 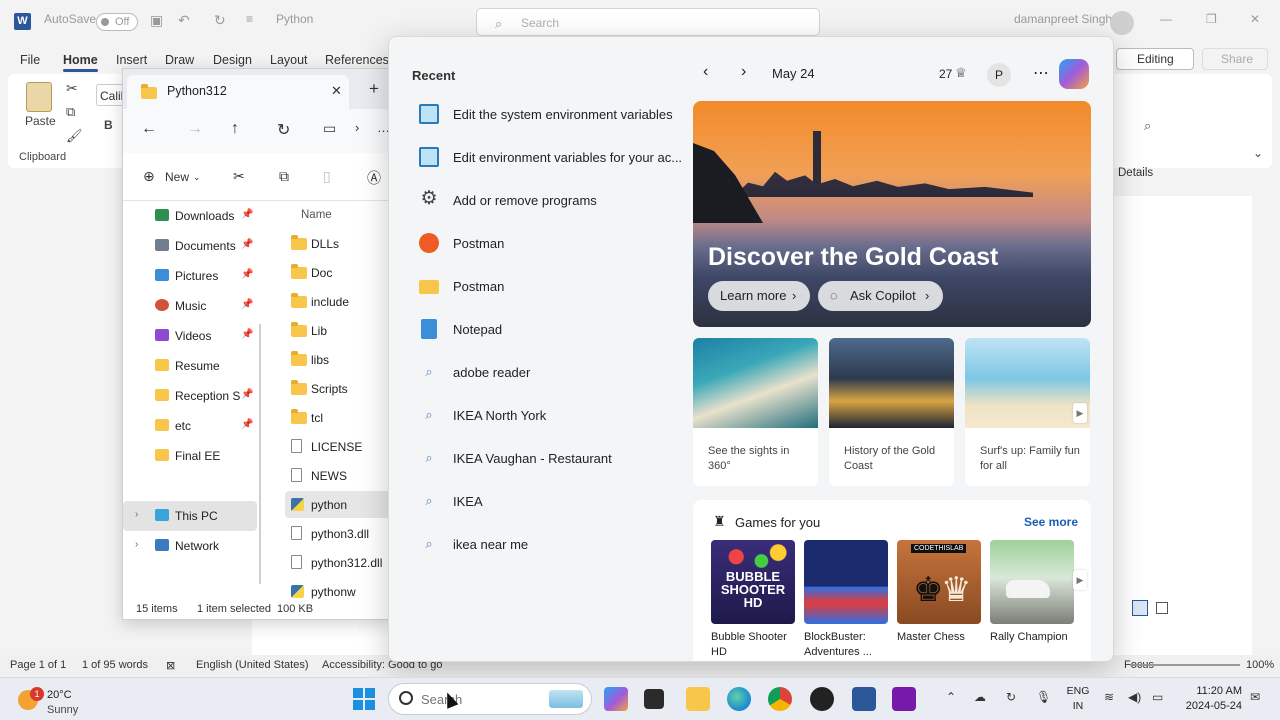 What do you see at coordinates (951, 697) in the screenshot?
I see `show-hidden-icons: ⌃` at bounding box center [951, 697].